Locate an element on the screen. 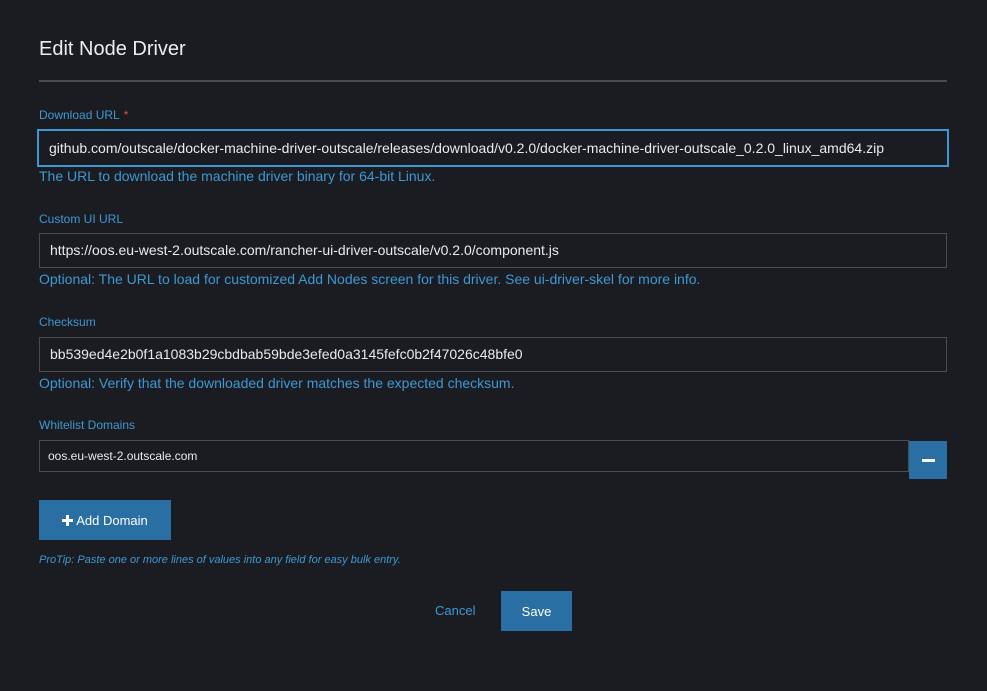  custom-ui-url-label: Custom UI URL is located at coordinates (81, 219).